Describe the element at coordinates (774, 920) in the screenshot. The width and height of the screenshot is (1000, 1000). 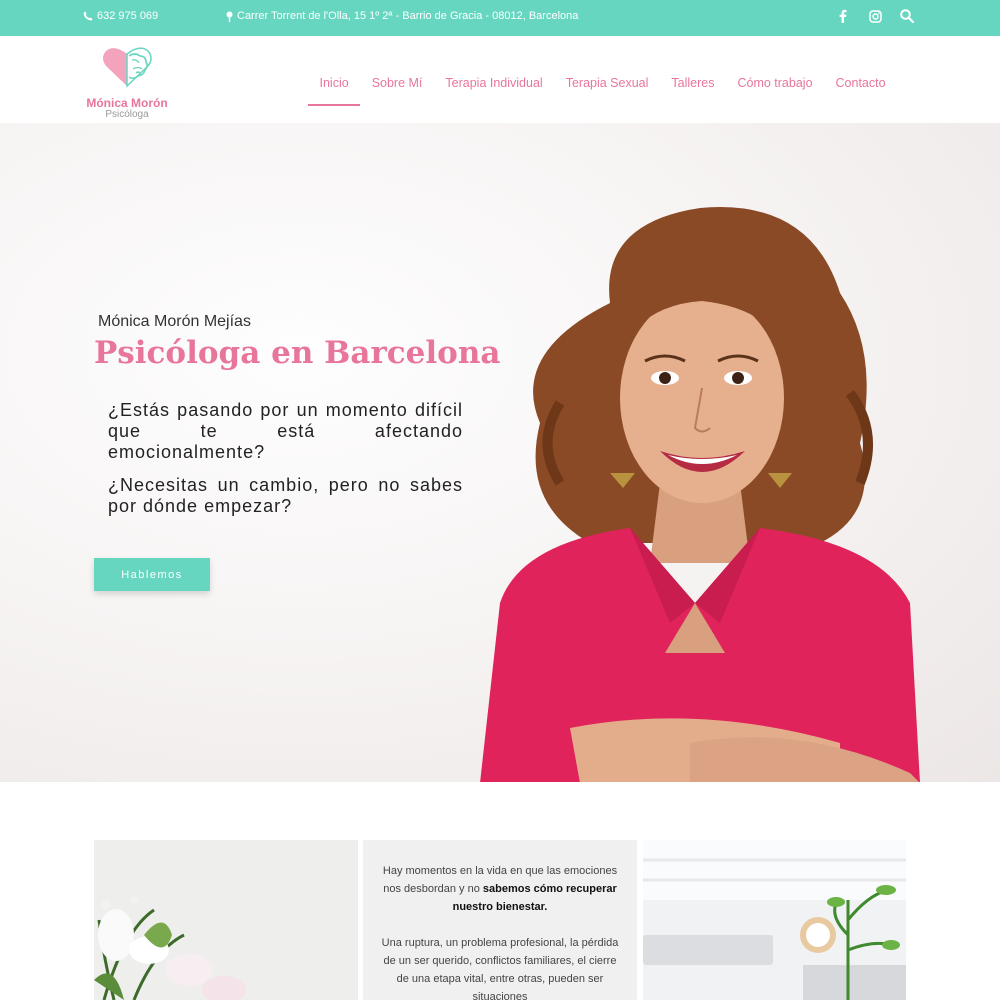
I see `office-image` at that location.